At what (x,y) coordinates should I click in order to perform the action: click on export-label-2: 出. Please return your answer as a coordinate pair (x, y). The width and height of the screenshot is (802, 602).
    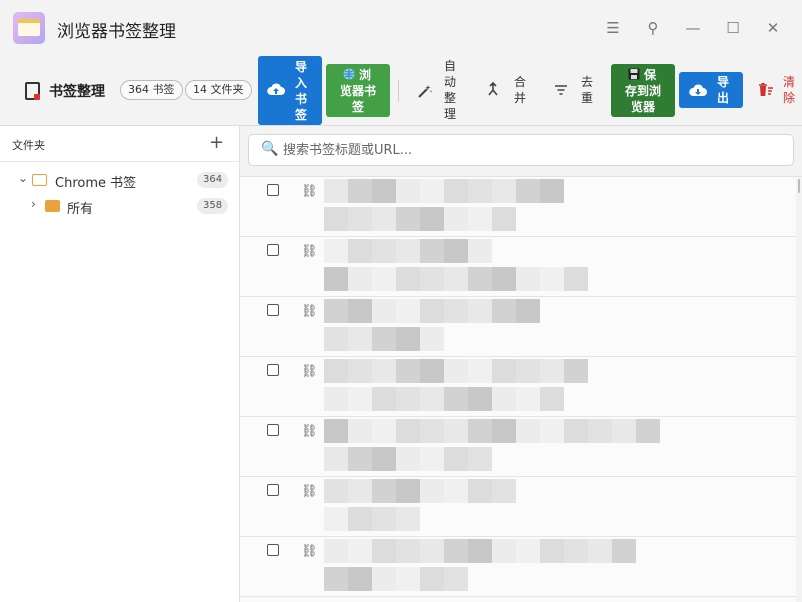
    Looking at the image, I should click on (722, 98).